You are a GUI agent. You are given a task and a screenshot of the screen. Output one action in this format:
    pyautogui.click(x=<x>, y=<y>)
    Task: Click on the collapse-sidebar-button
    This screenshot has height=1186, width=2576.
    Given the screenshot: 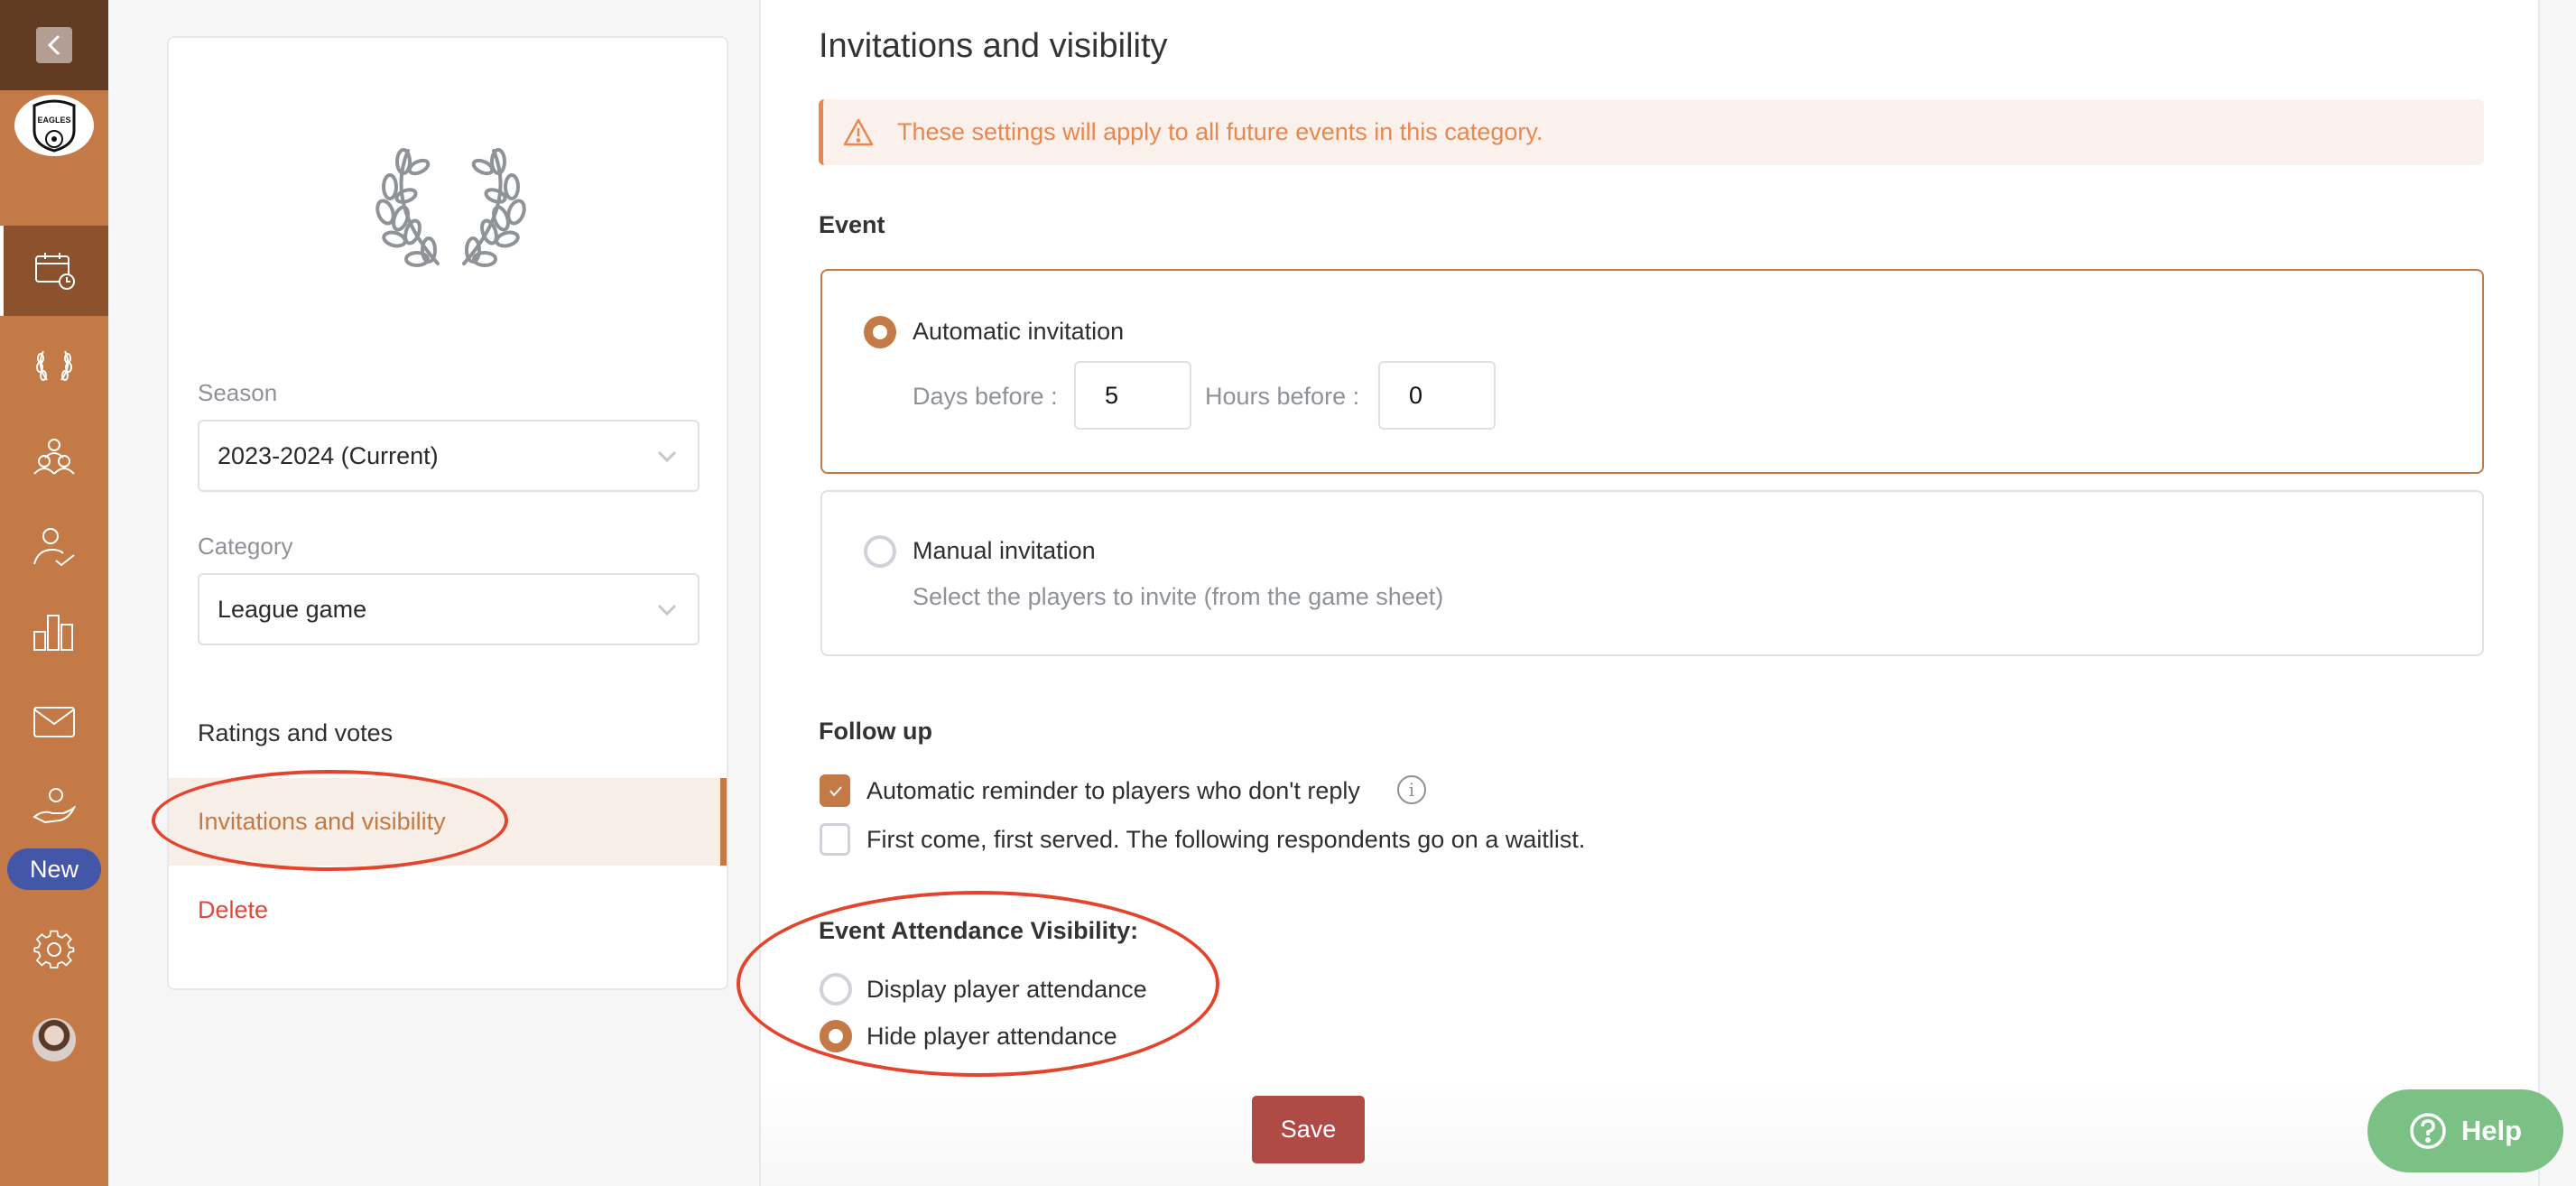 What is the action you would take?
    pyautogui.click(x=54, y=45)
    